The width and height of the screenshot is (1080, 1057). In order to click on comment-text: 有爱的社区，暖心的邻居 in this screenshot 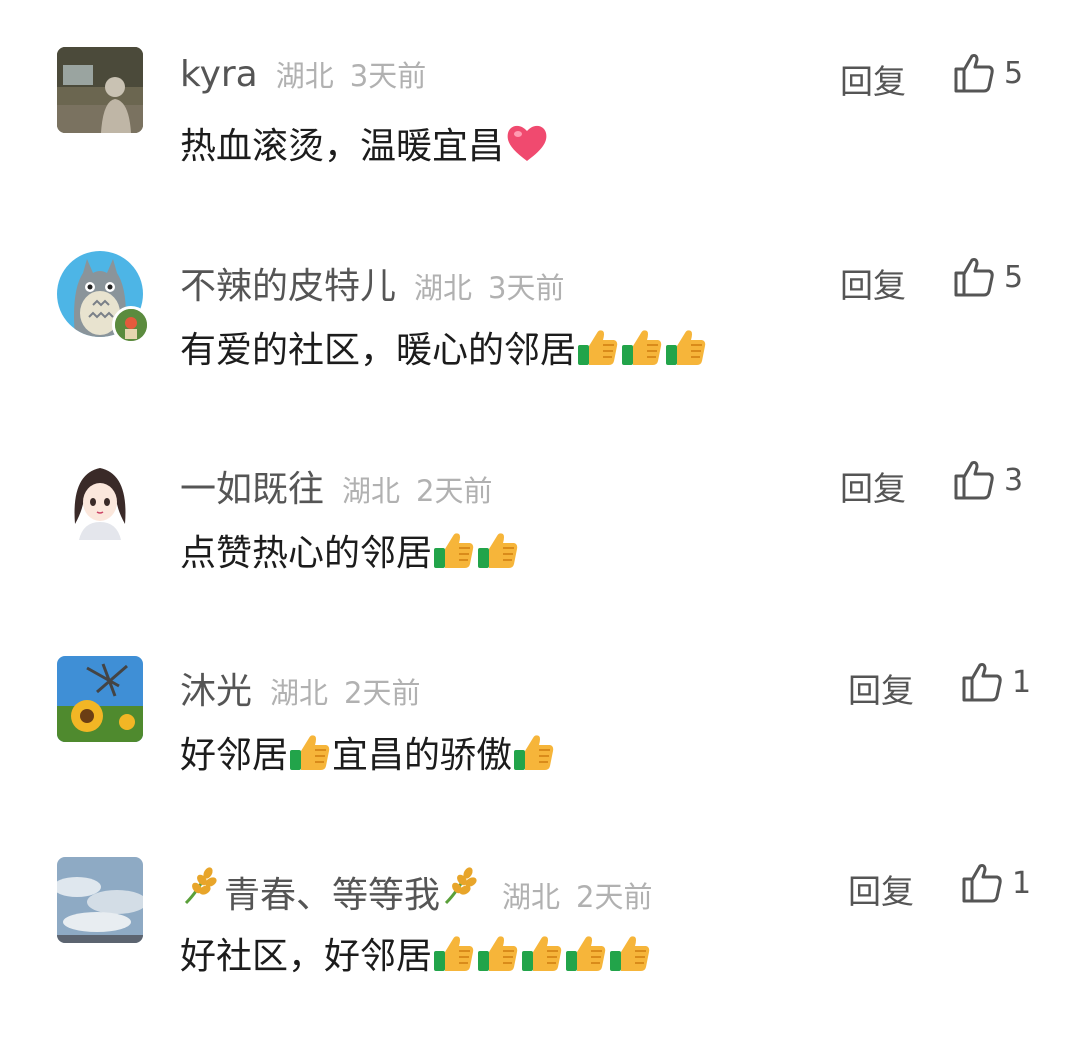, I will do `click(444, 347)`.